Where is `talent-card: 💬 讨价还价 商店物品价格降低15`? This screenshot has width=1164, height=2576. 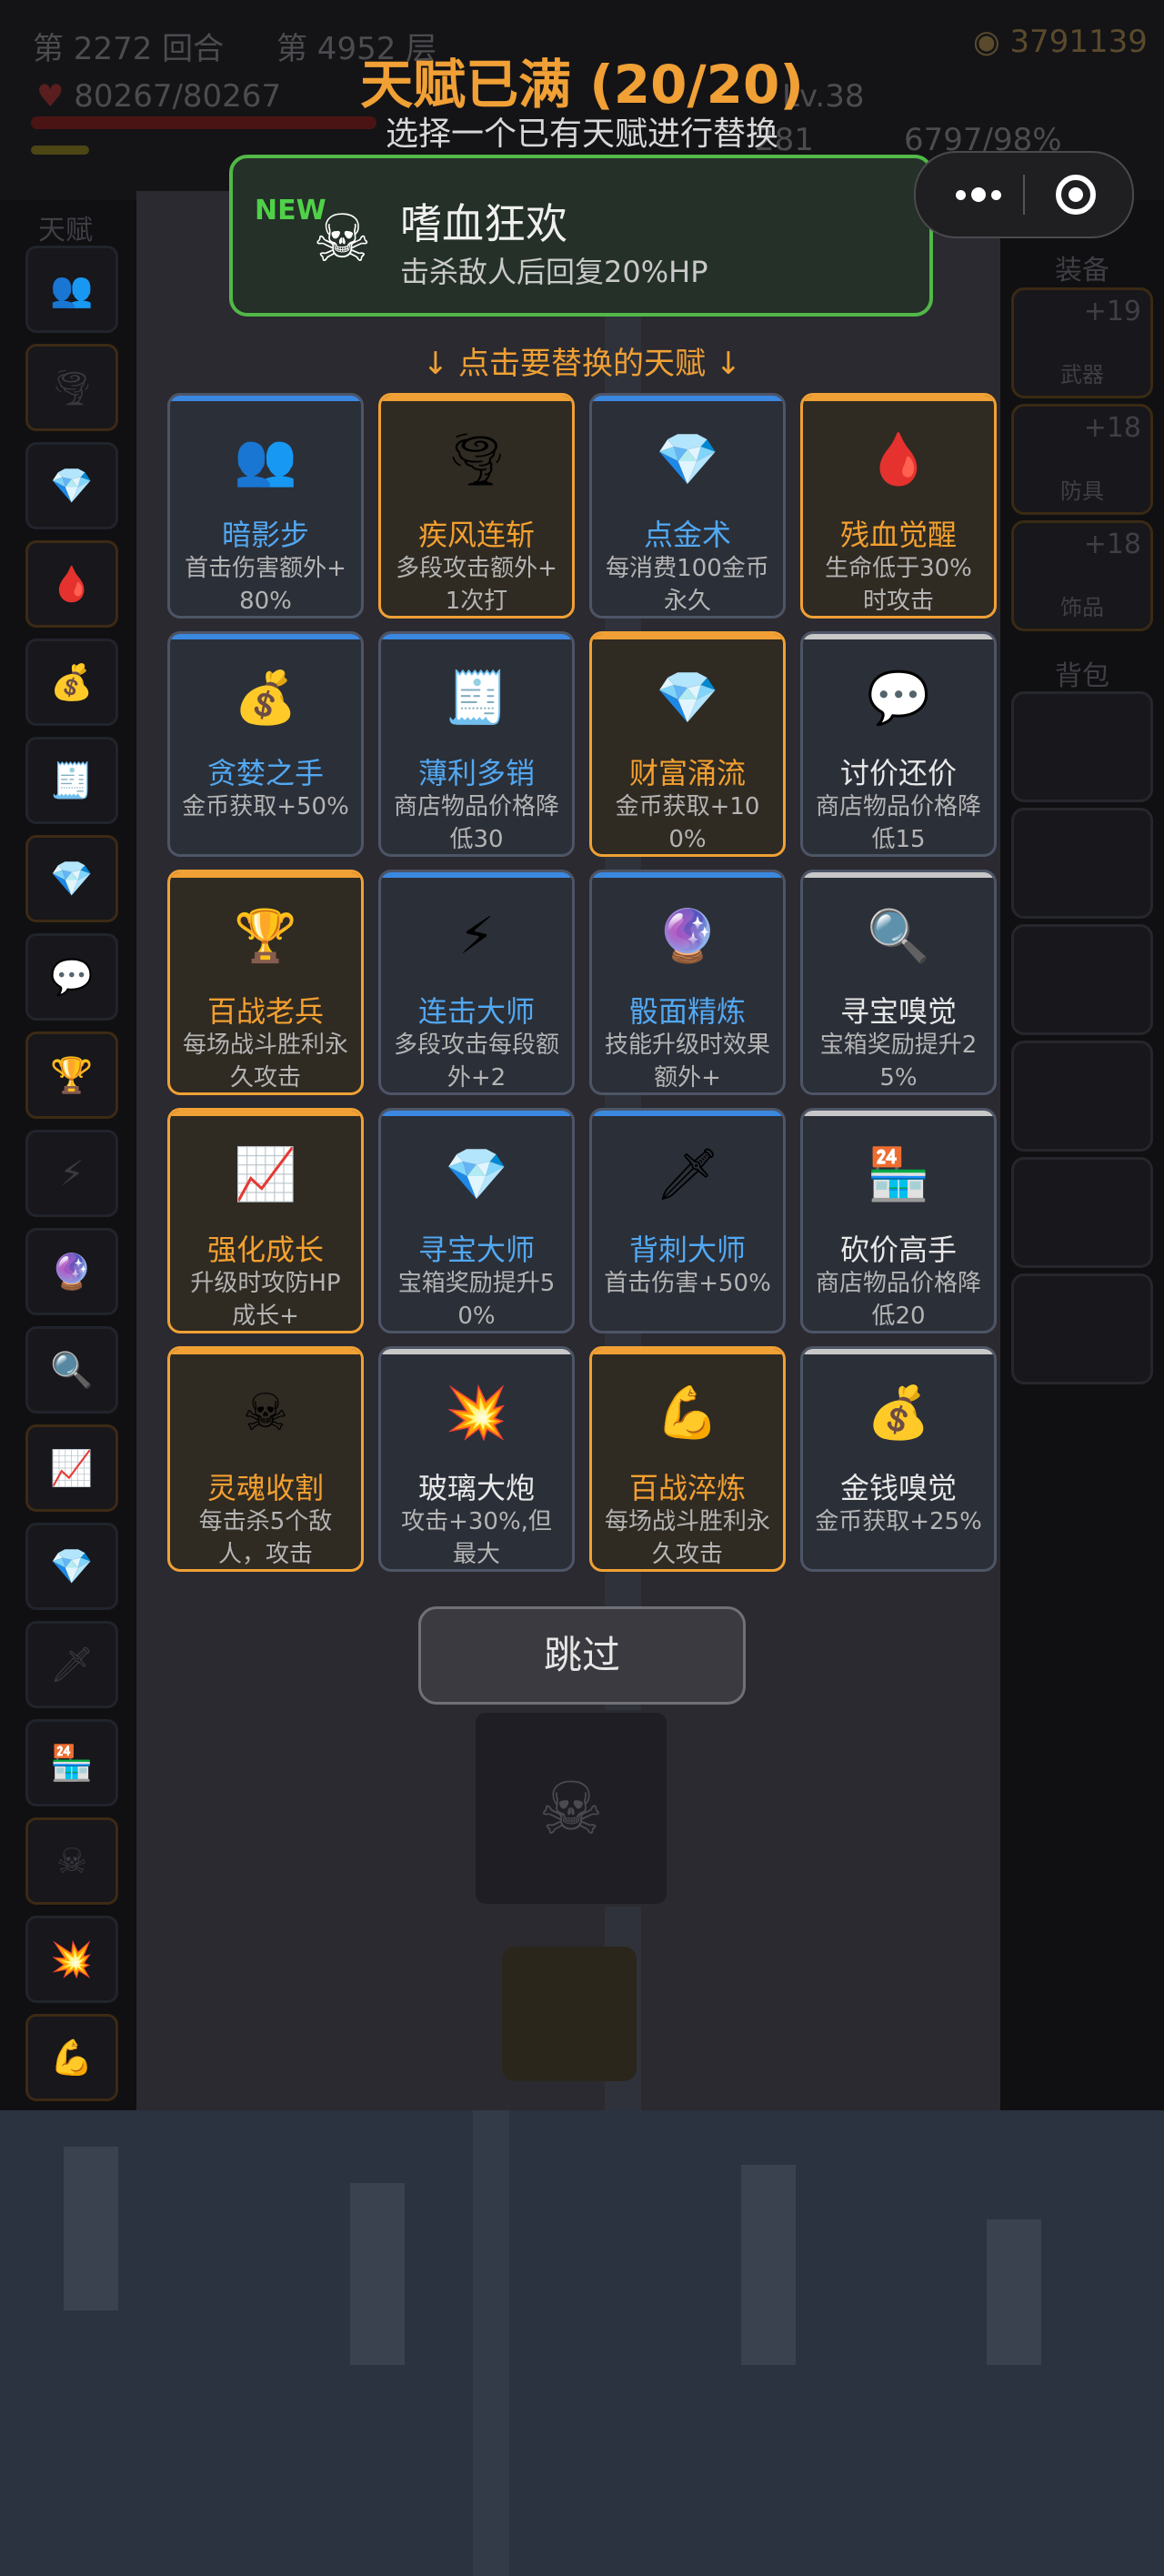
talent-card: 💬 讨价还价 商店物品价格降低15 is located at coordinates (899, 744).